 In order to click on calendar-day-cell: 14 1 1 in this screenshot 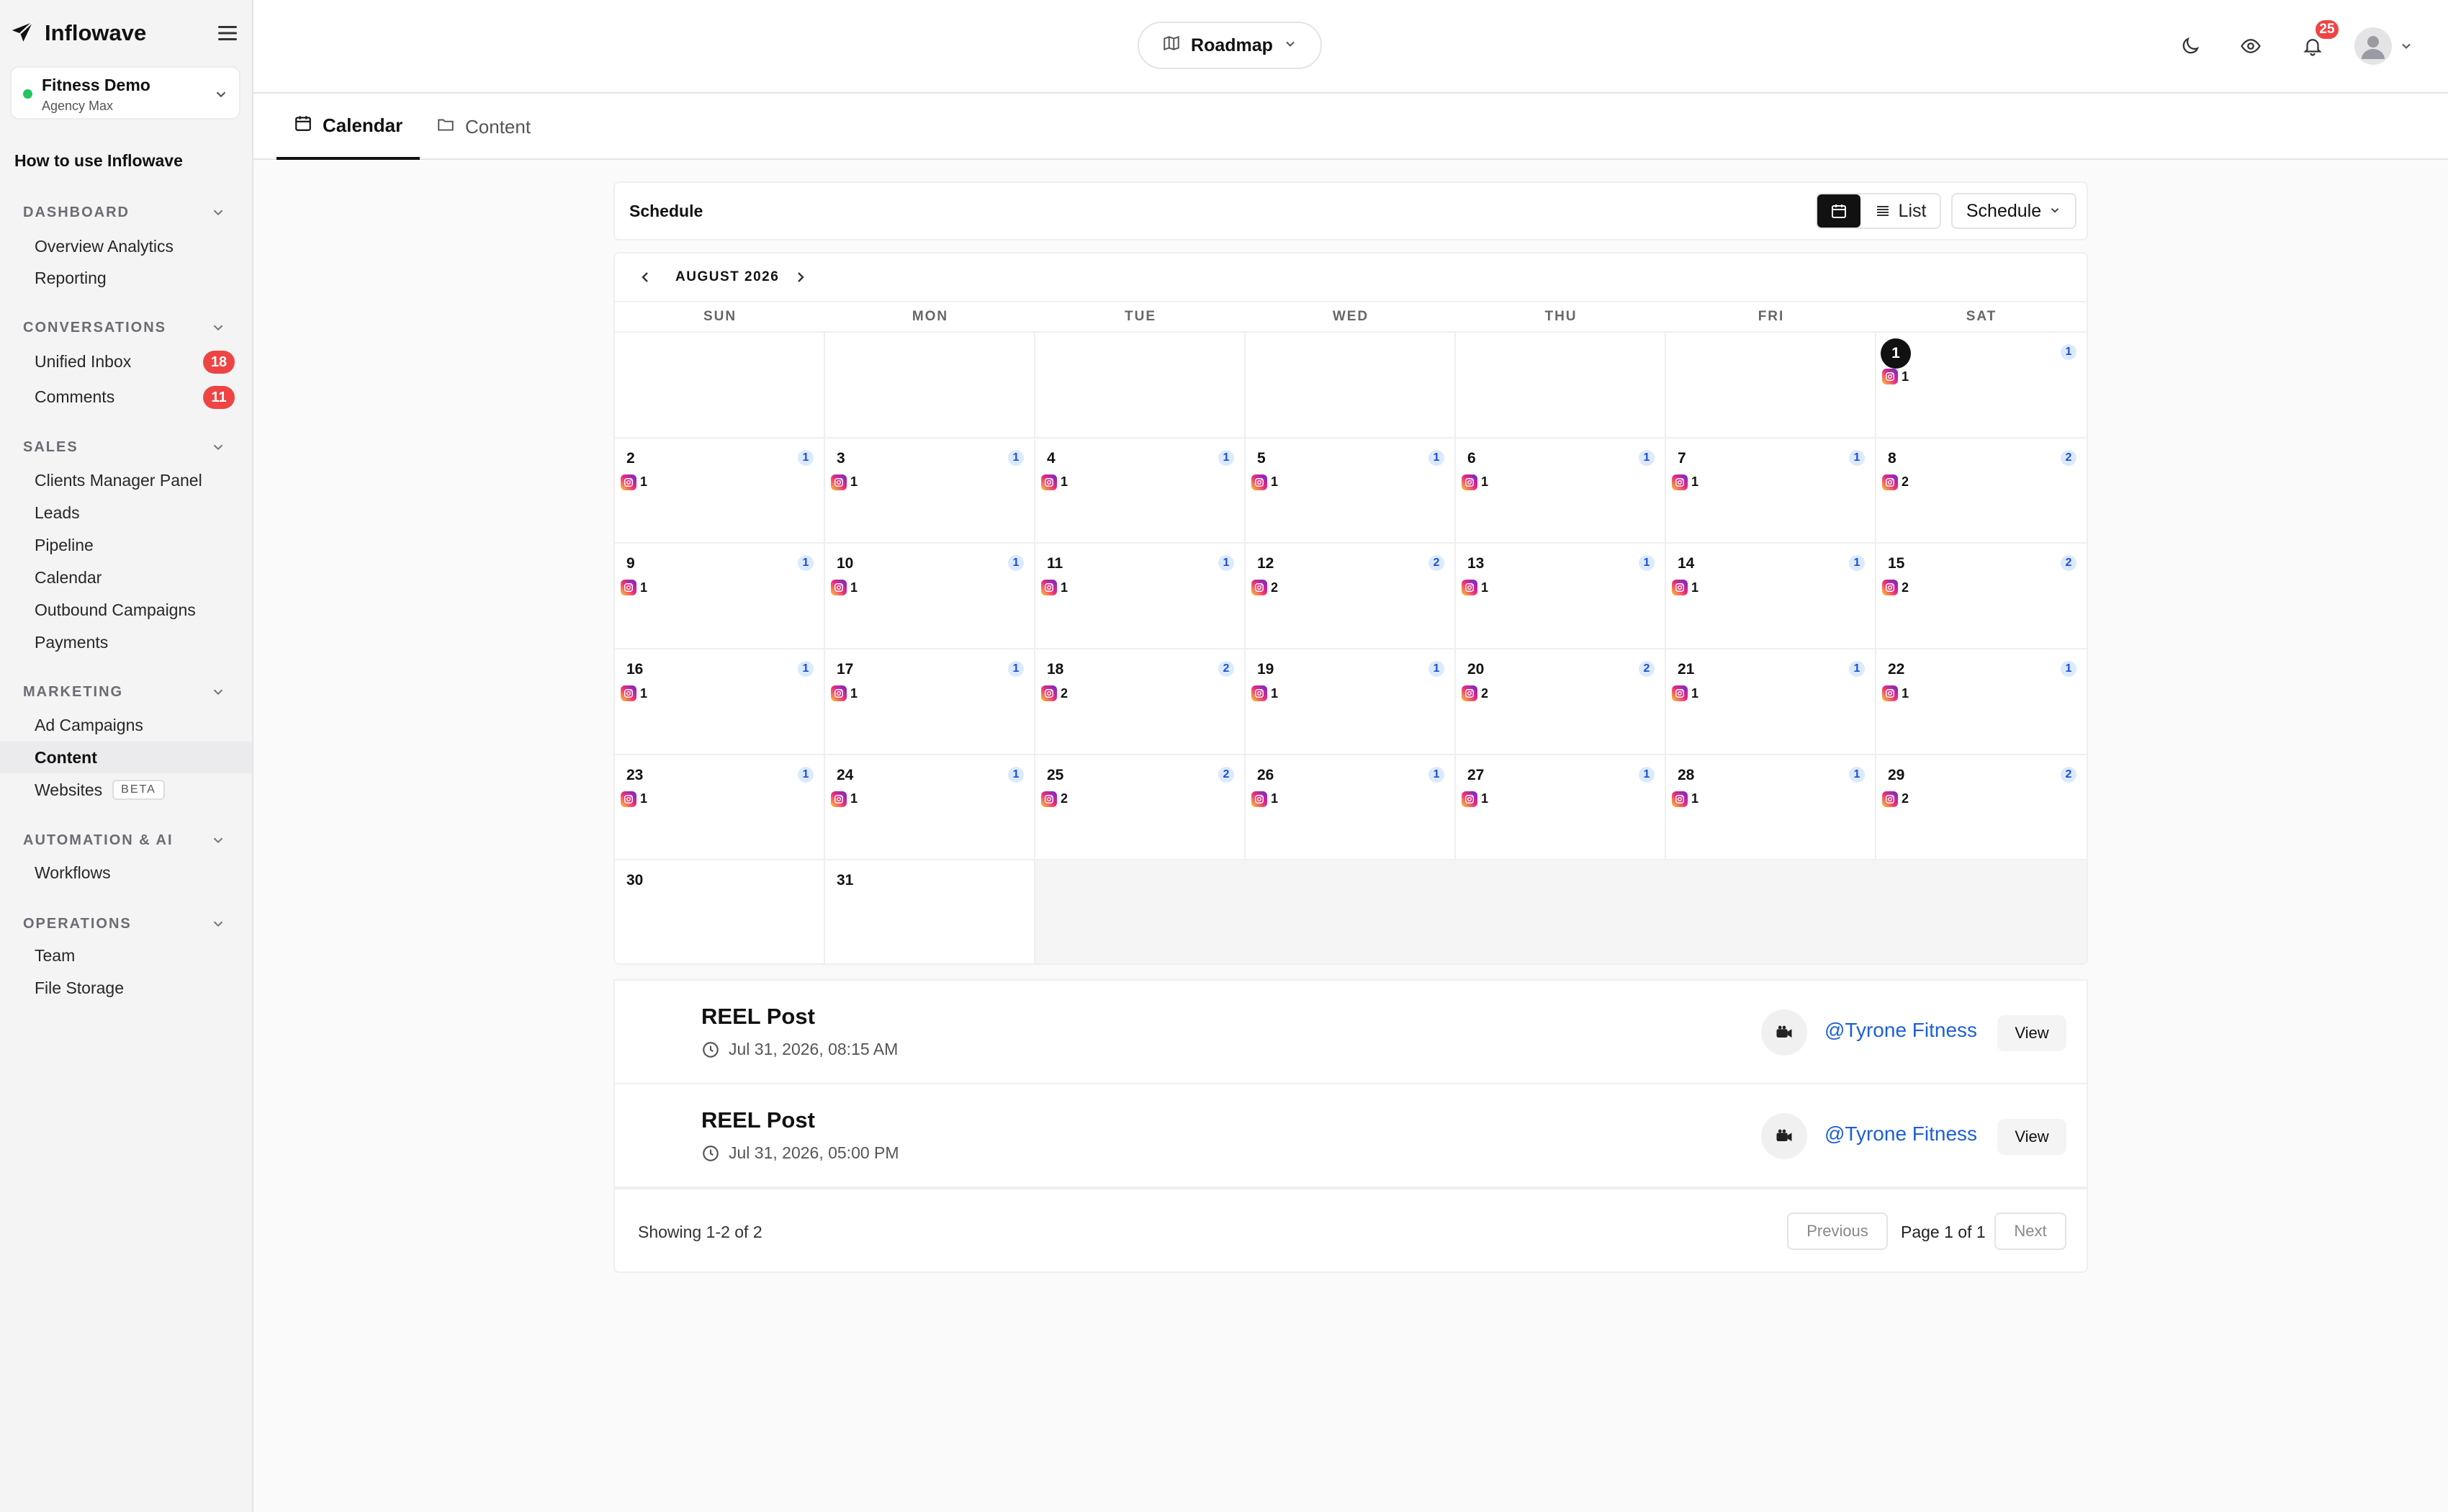, I will do `click(1771, 596)`.